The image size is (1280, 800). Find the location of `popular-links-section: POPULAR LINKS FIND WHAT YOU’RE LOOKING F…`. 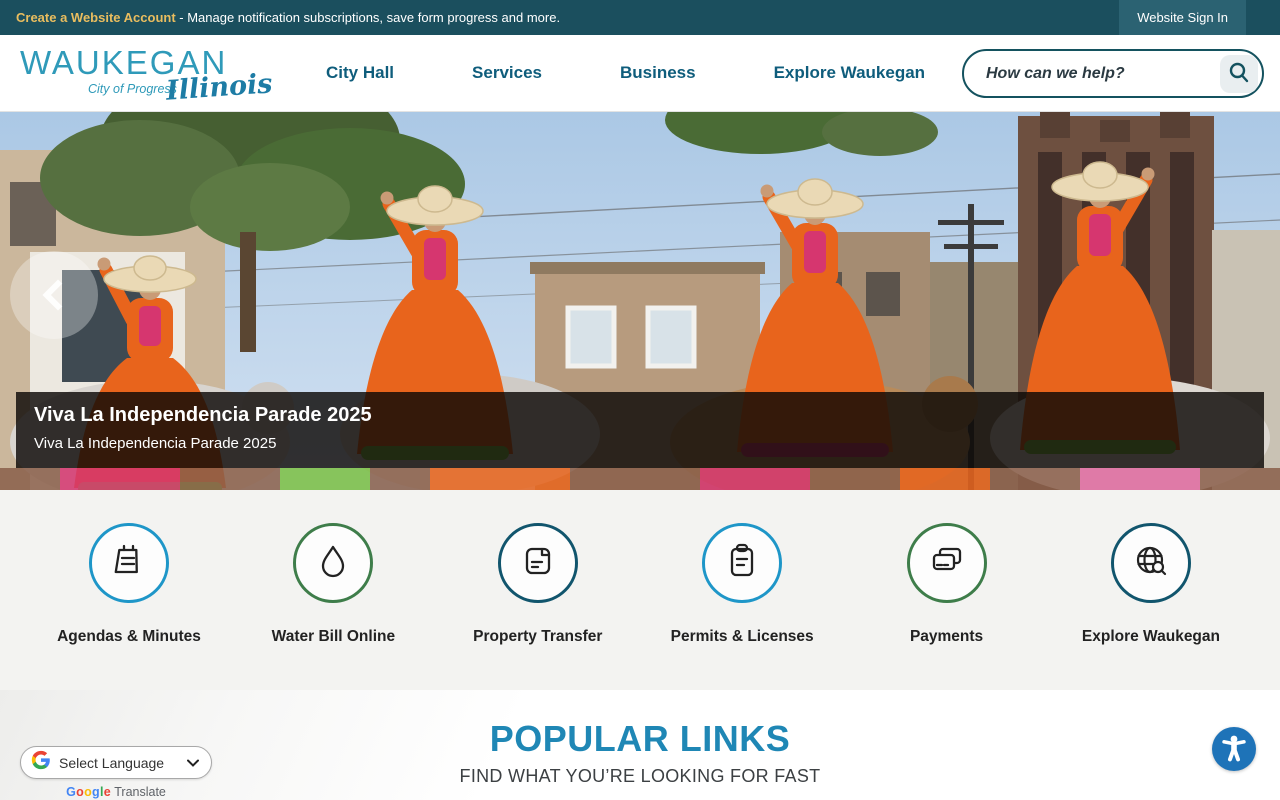

popular-links-section: POPULAR LINKS FIND WHAT YOU’RE LOOKING F… is located at coordinates (640, 745).